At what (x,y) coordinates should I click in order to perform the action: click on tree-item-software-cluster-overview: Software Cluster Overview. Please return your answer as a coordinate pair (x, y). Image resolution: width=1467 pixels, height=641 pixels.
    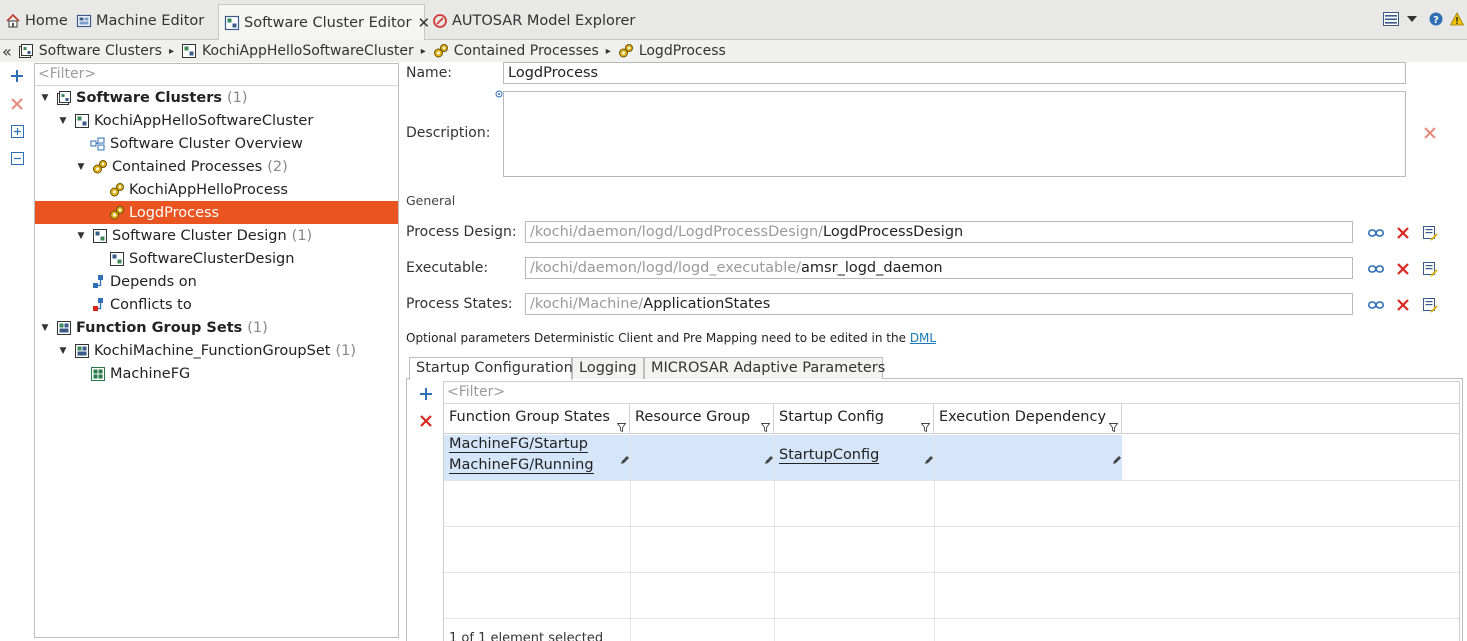
    Looking at the image, I should click on (216, 143).